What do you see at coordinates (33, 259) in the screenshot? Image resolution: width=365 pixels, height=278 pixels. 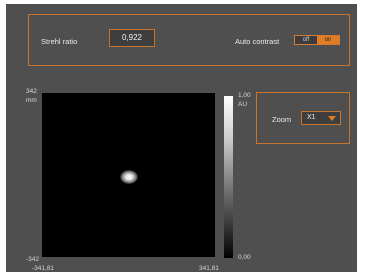 I see `y-axis-min-label: -342` at bounding box center [33, 259].